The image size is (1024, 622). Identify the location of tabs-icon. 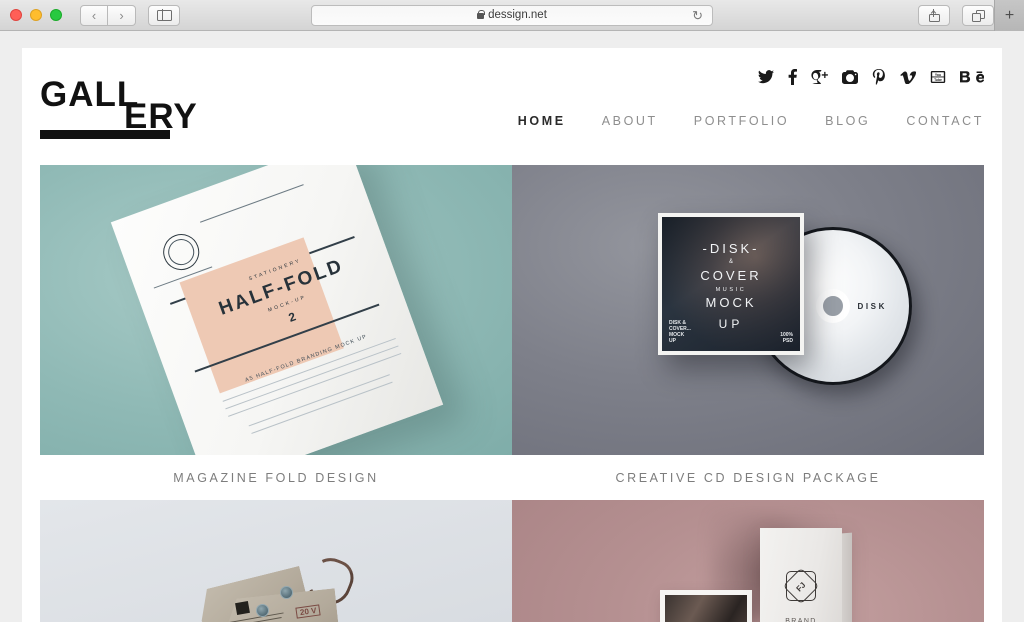
(978, 15).